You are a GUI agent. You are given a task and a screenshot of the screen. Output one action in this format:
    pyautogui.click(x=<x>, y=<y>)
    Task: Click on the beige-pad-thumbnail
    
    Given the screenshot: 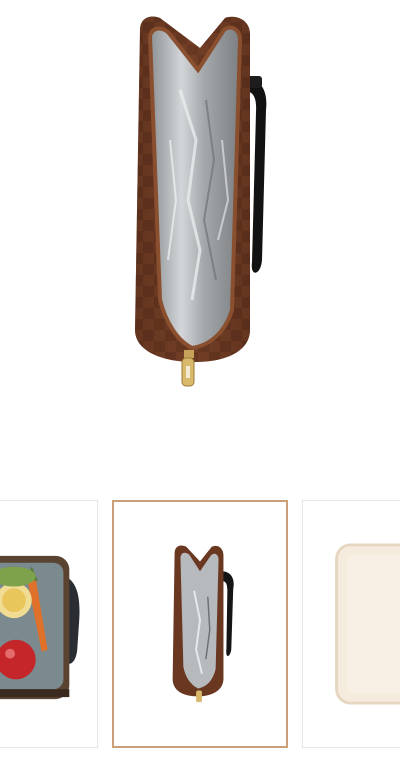 What is the action you would take?
    pyautogui.click(x=351, y=624)
    